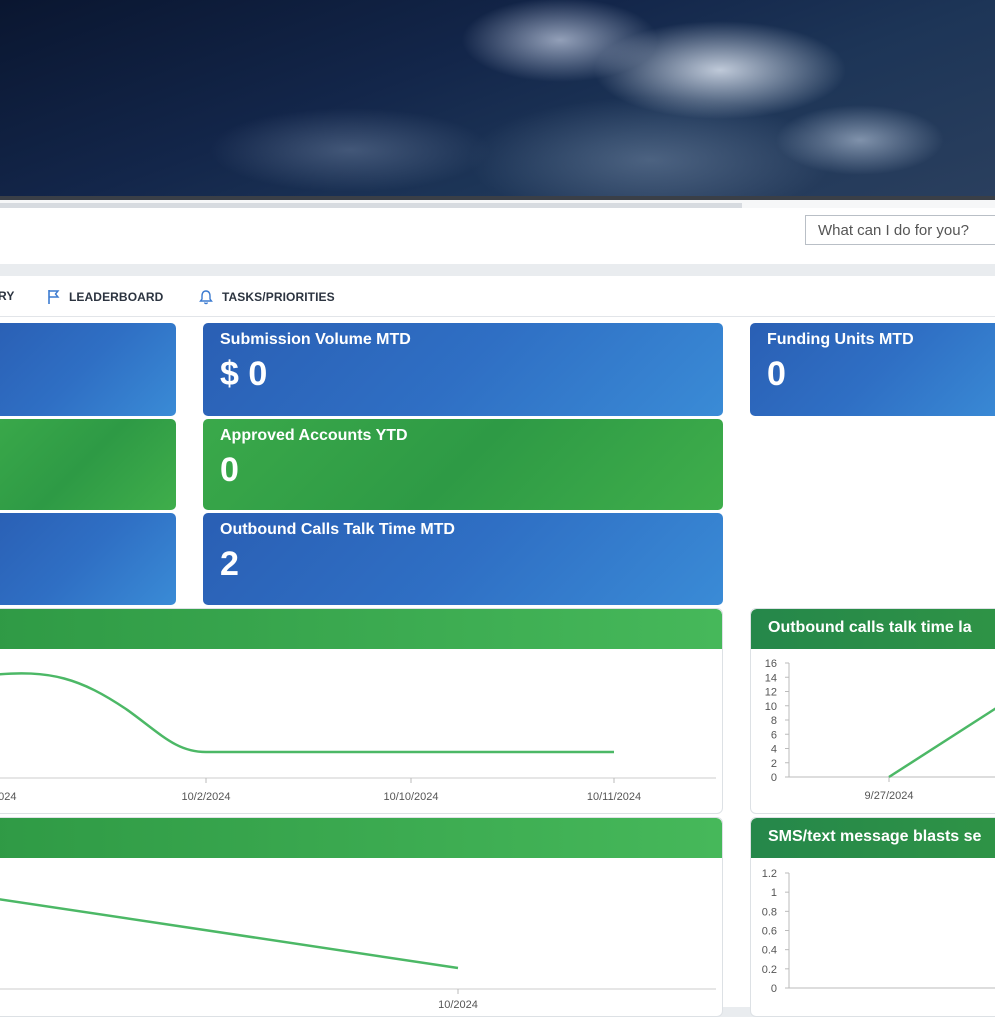  I want to click on y-tick-label: 4, so click(774, 750).